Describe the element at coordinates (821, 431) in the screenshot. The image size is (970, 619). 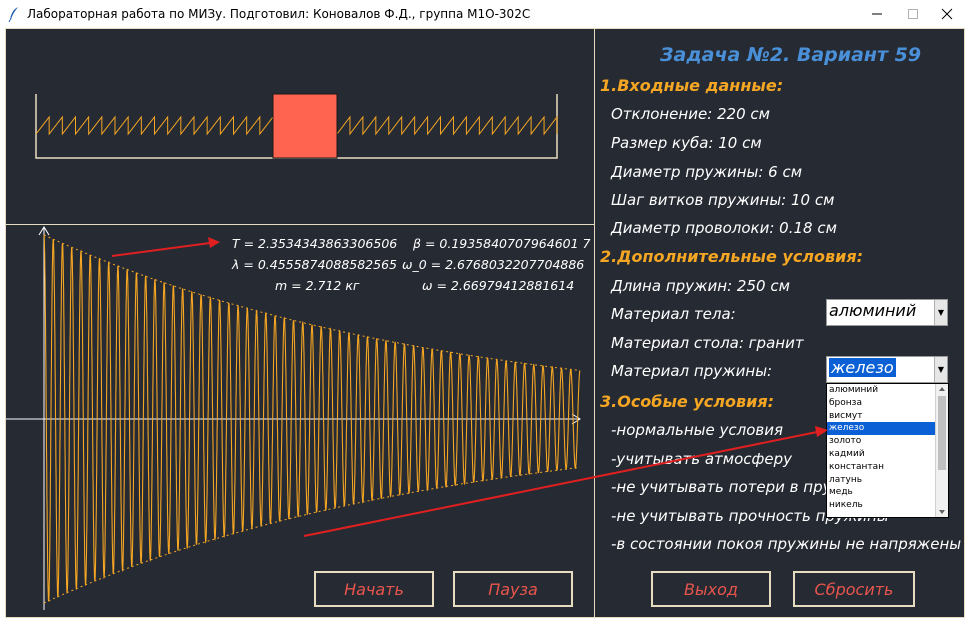
I see `annotation-arrow-head` at that location.